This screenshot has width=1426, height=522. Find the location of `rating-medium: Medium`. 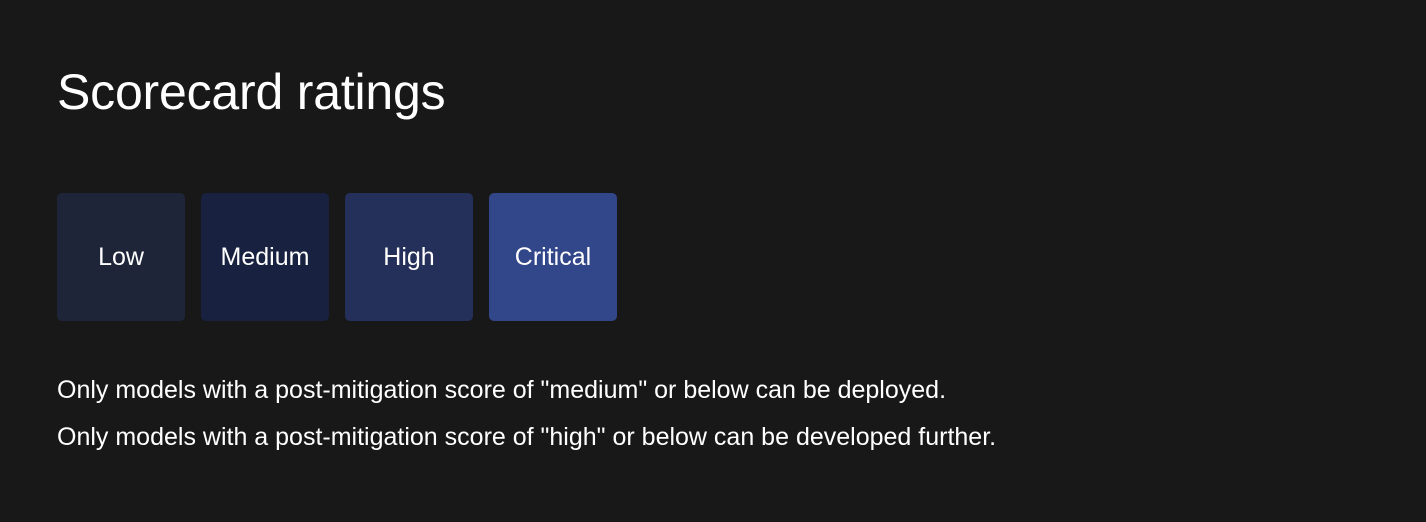

rating-medium: Medium is located at coordinates (265, 257).